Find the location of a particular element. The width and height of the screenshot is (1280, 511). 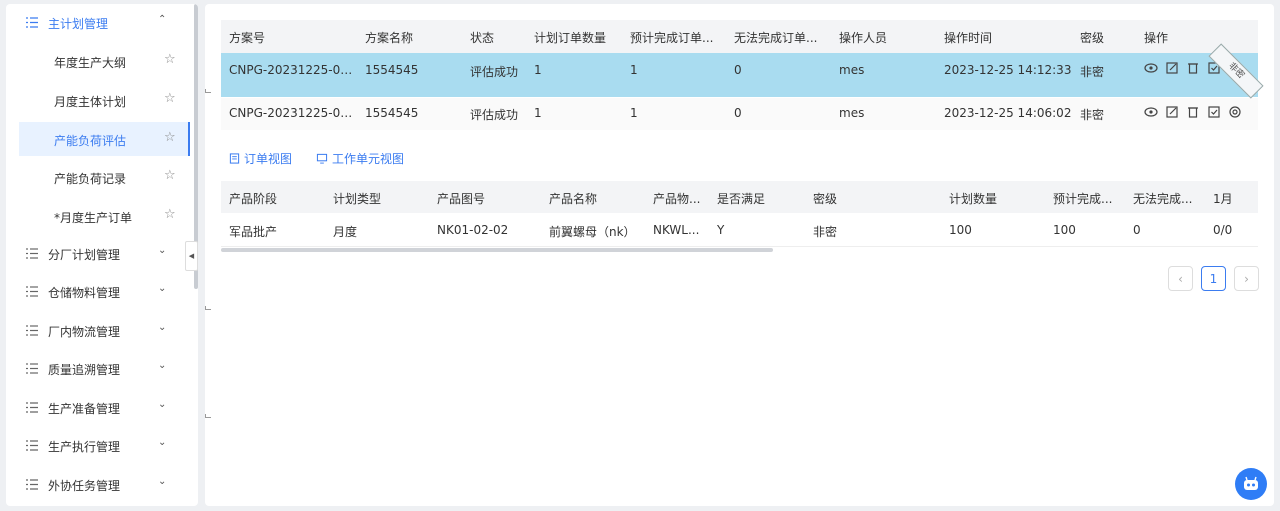

expected-complete: 100 is located at coordinates (1064, 230).